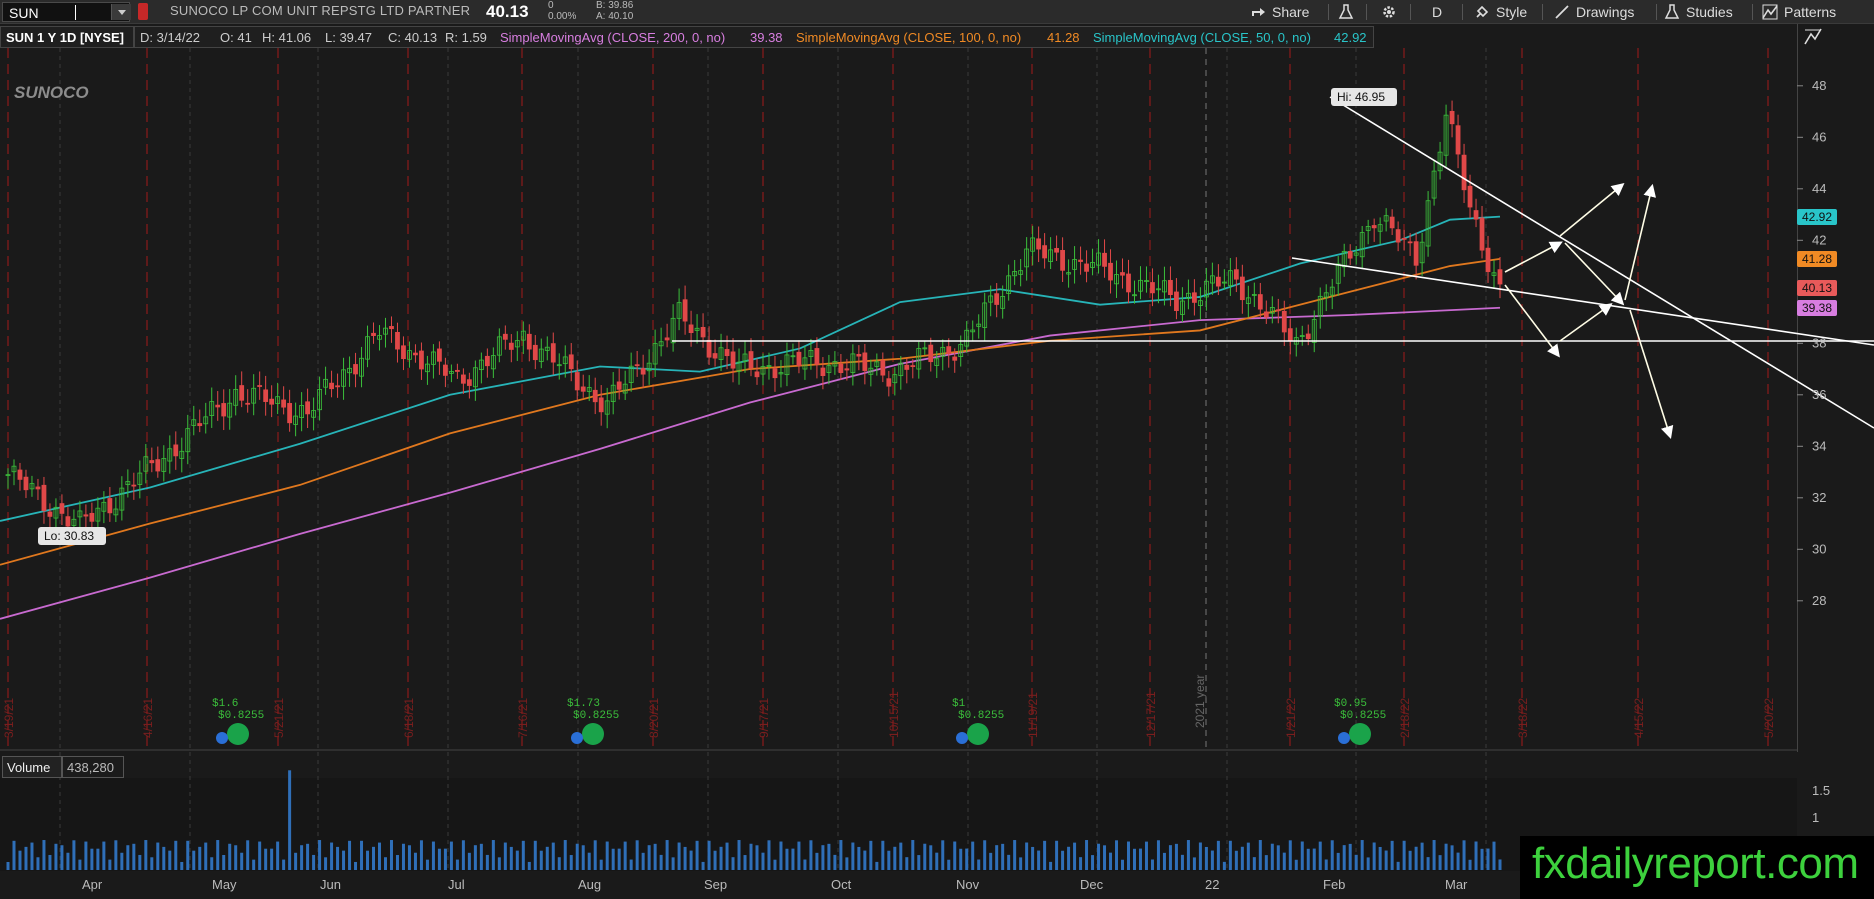 This screenshot has height=899, width=1874. What do you see at coordinates (1279, 12) in the screenshot?
I see `share-button: Share` at bounding box center [1279, 12].